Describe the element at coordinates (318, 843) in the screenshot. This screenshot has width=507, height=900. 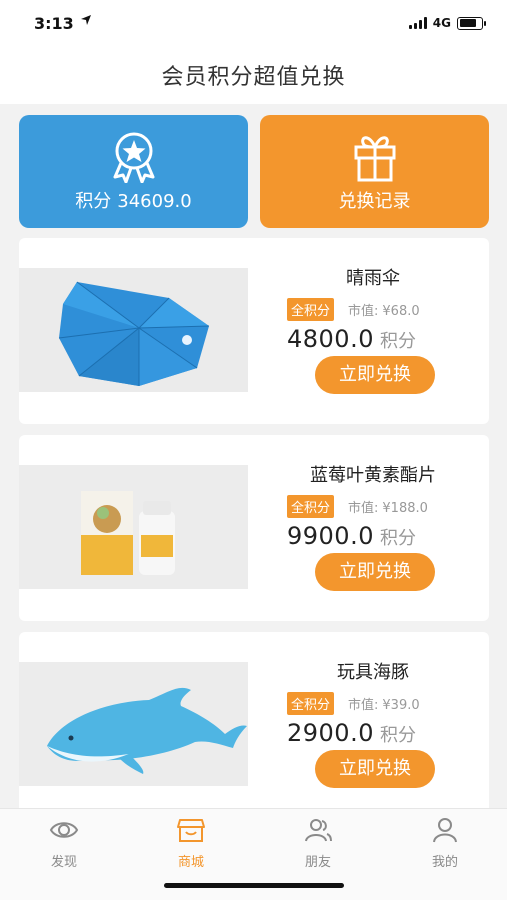
I see `tab-friends: 朋友` at that location.